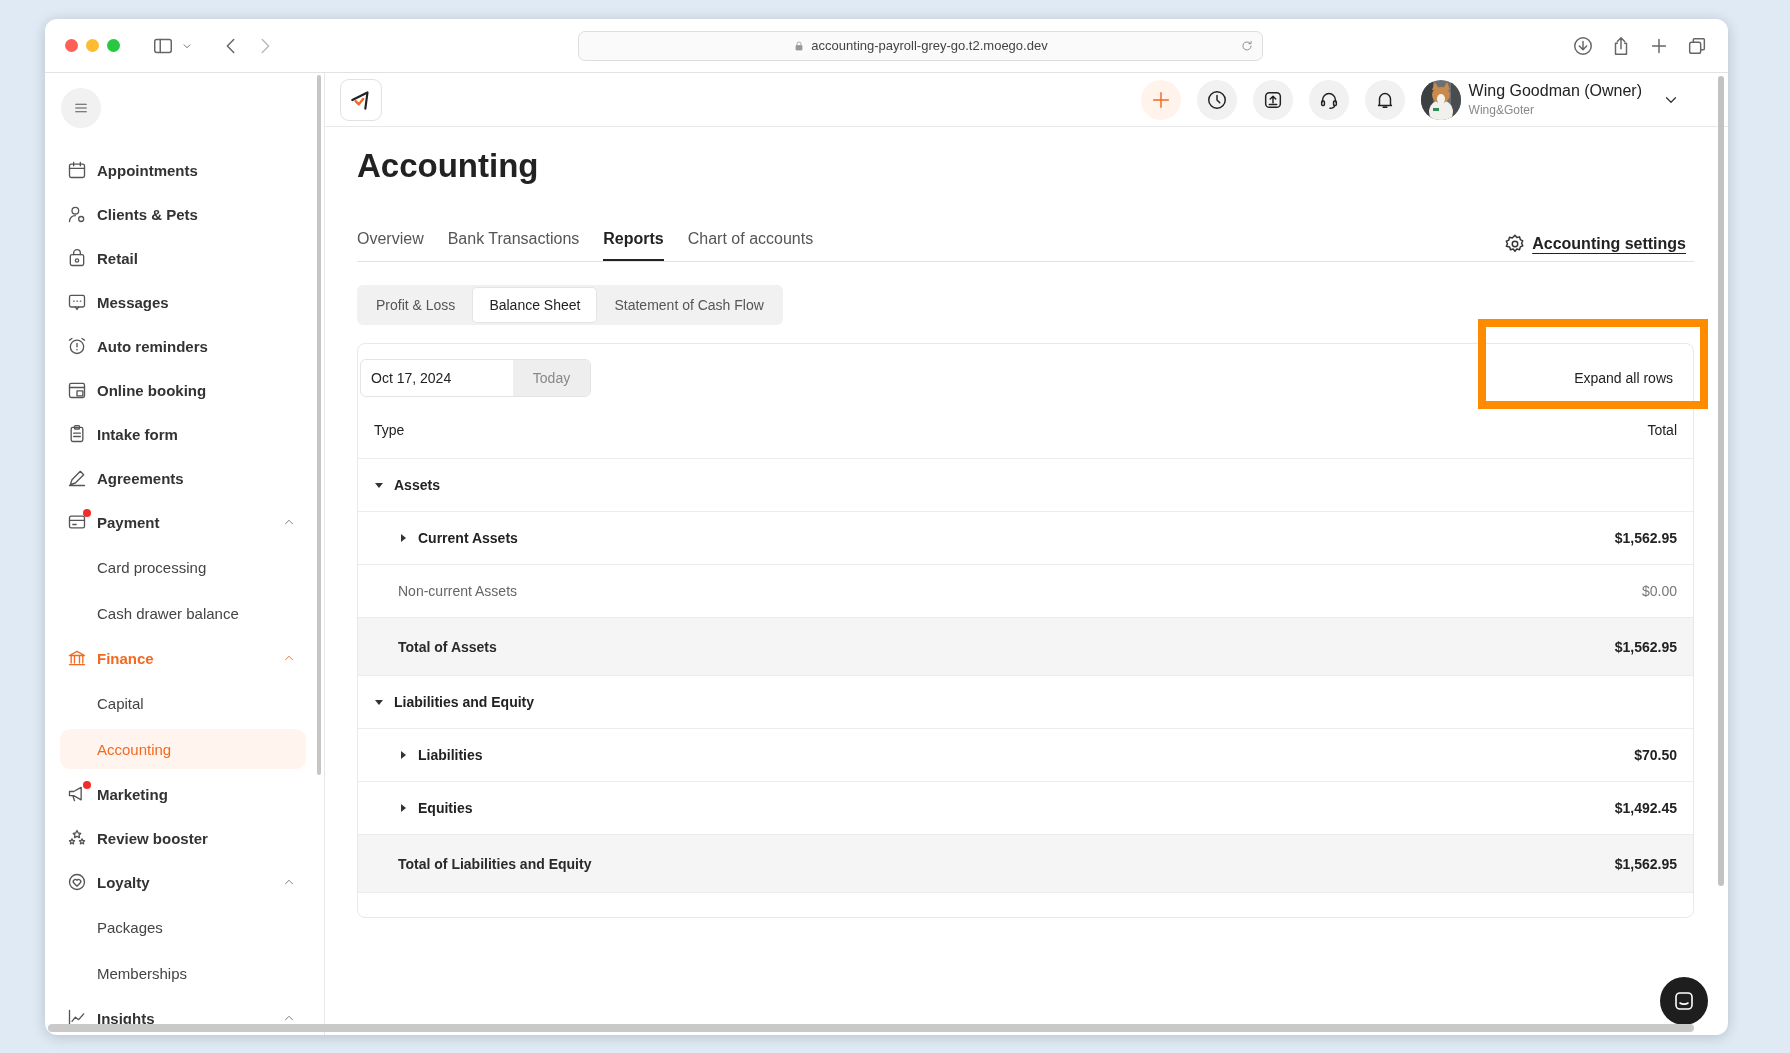 The image size is (1790, 1053). I want to click on accounting-settings-link: Accounting settings, so click(1609, 244).